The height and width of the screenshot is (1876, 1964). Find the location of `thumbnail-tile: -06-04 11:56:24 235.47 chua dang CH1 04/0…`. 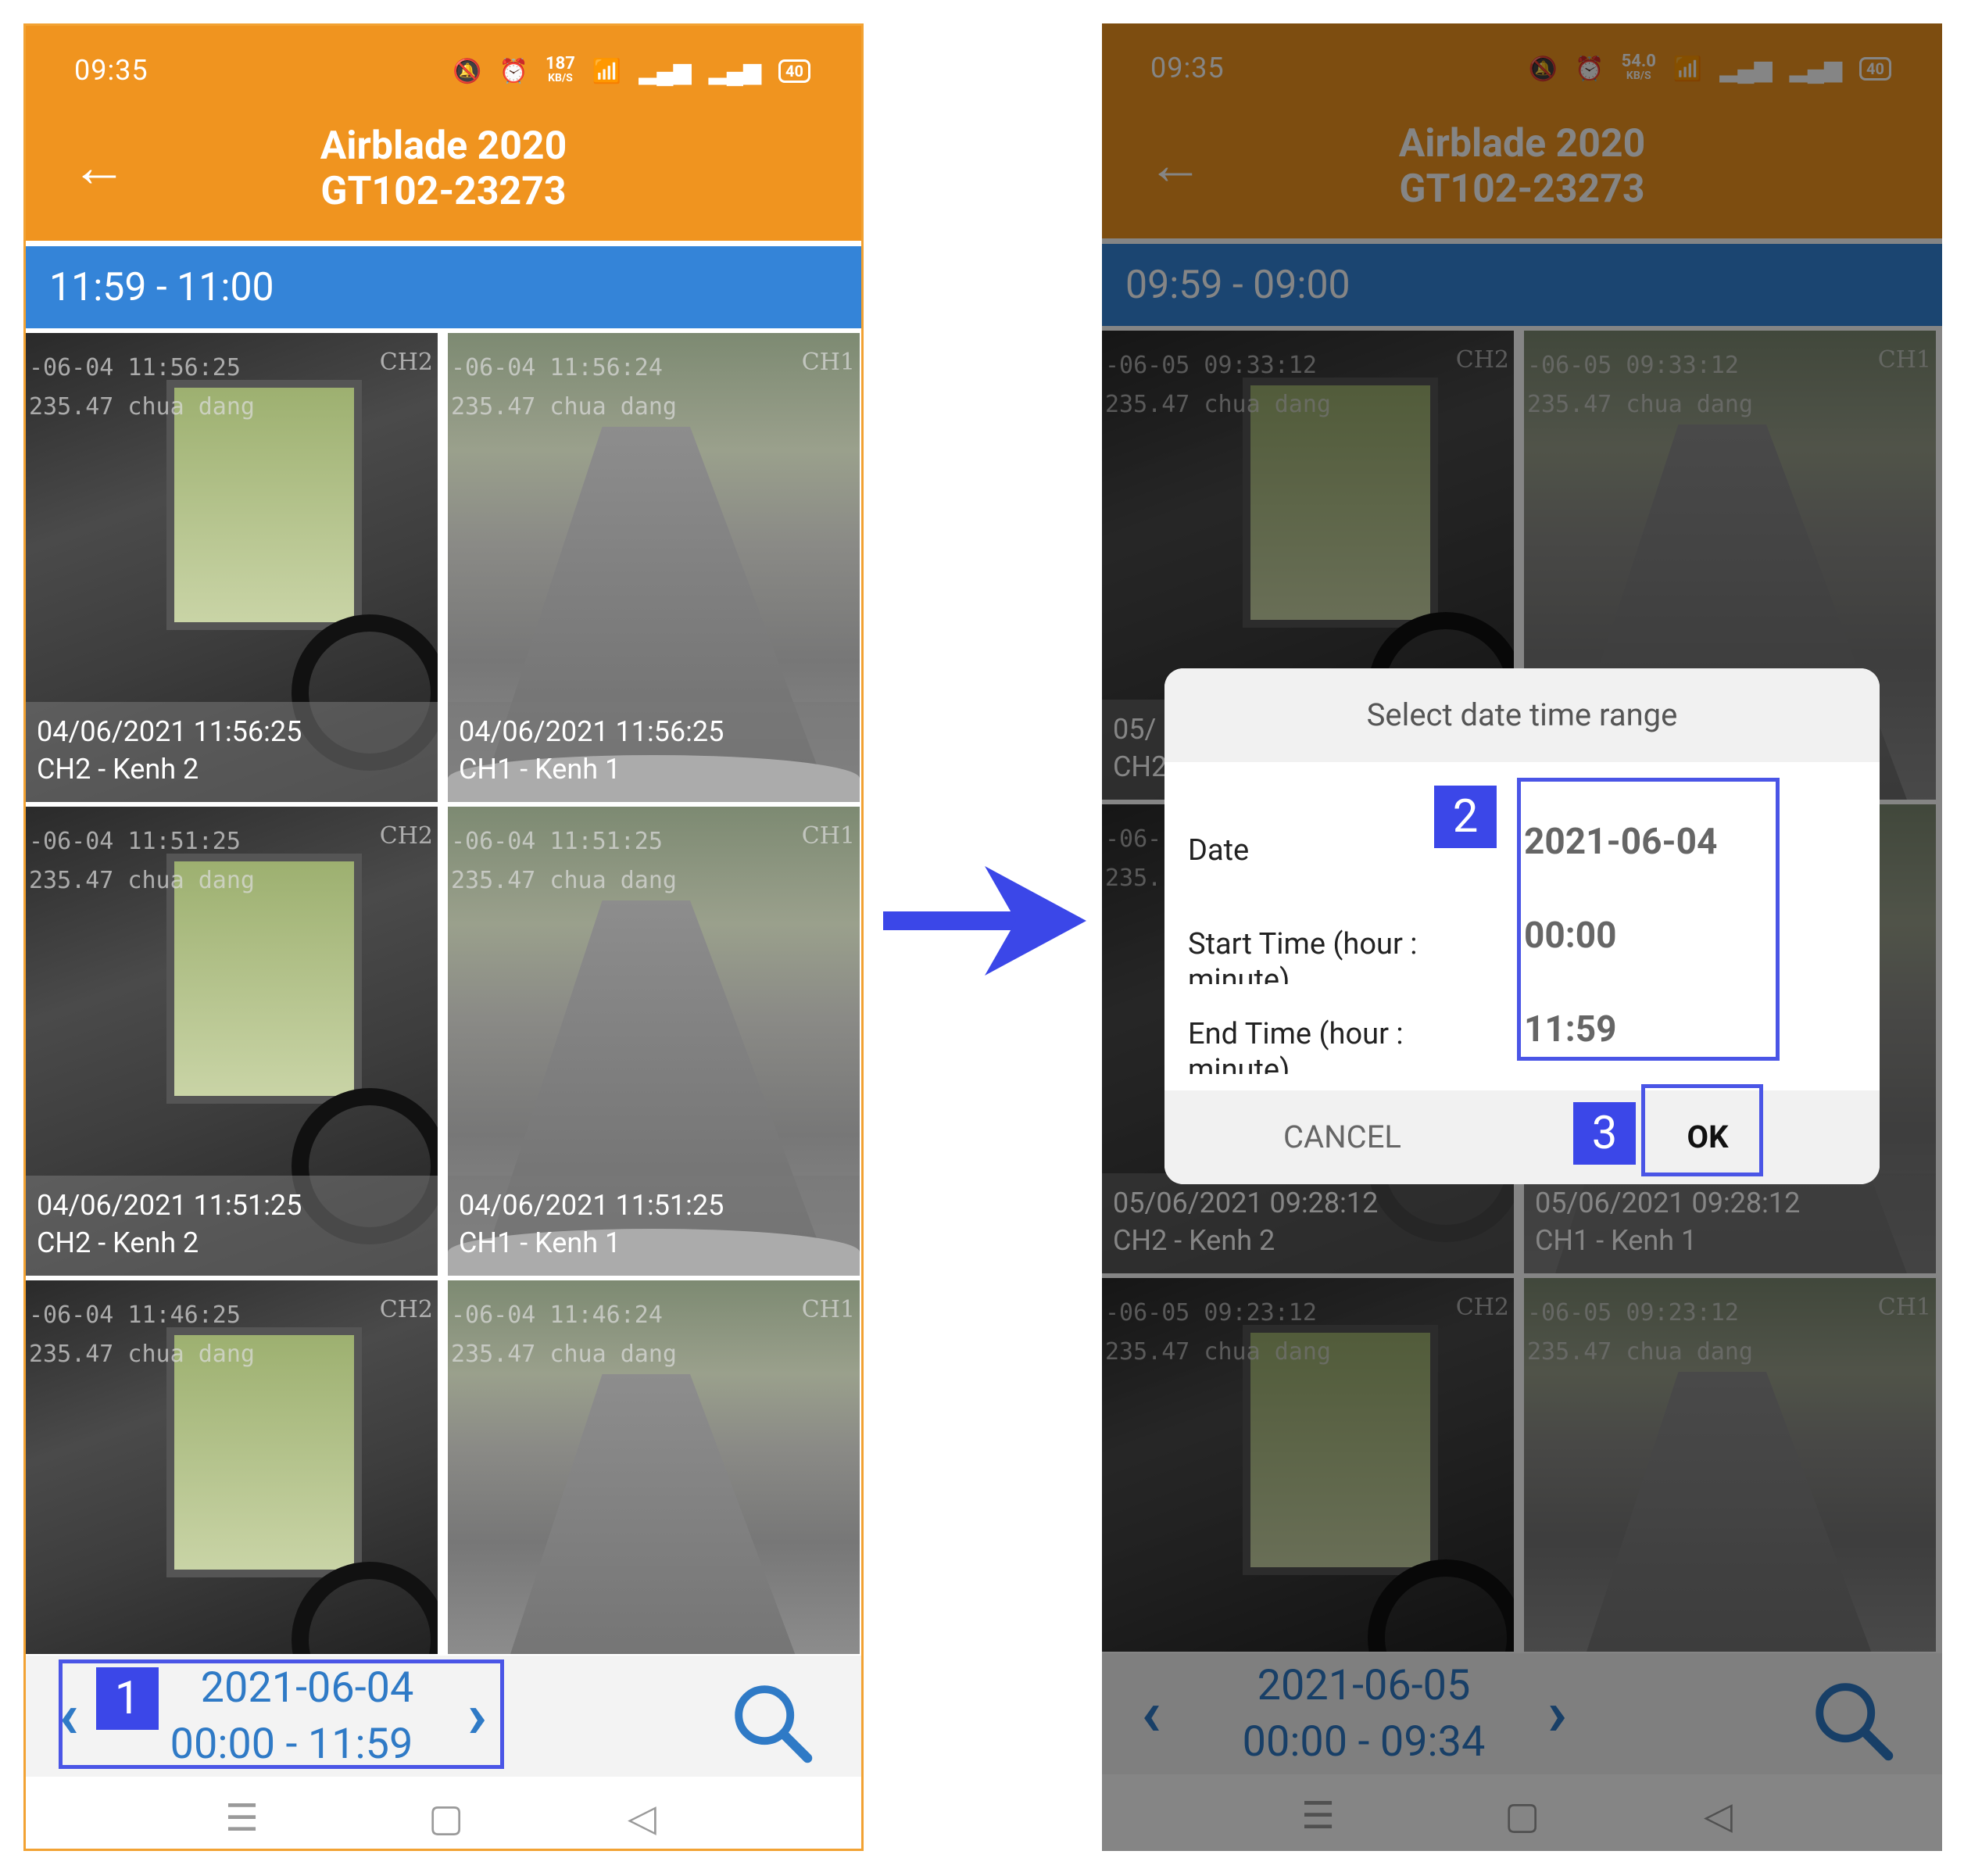

thumbnail-tile: -06-04 11:56:24 235.47 chua dang CH1 04/0… is located at coordinates (654, 567).